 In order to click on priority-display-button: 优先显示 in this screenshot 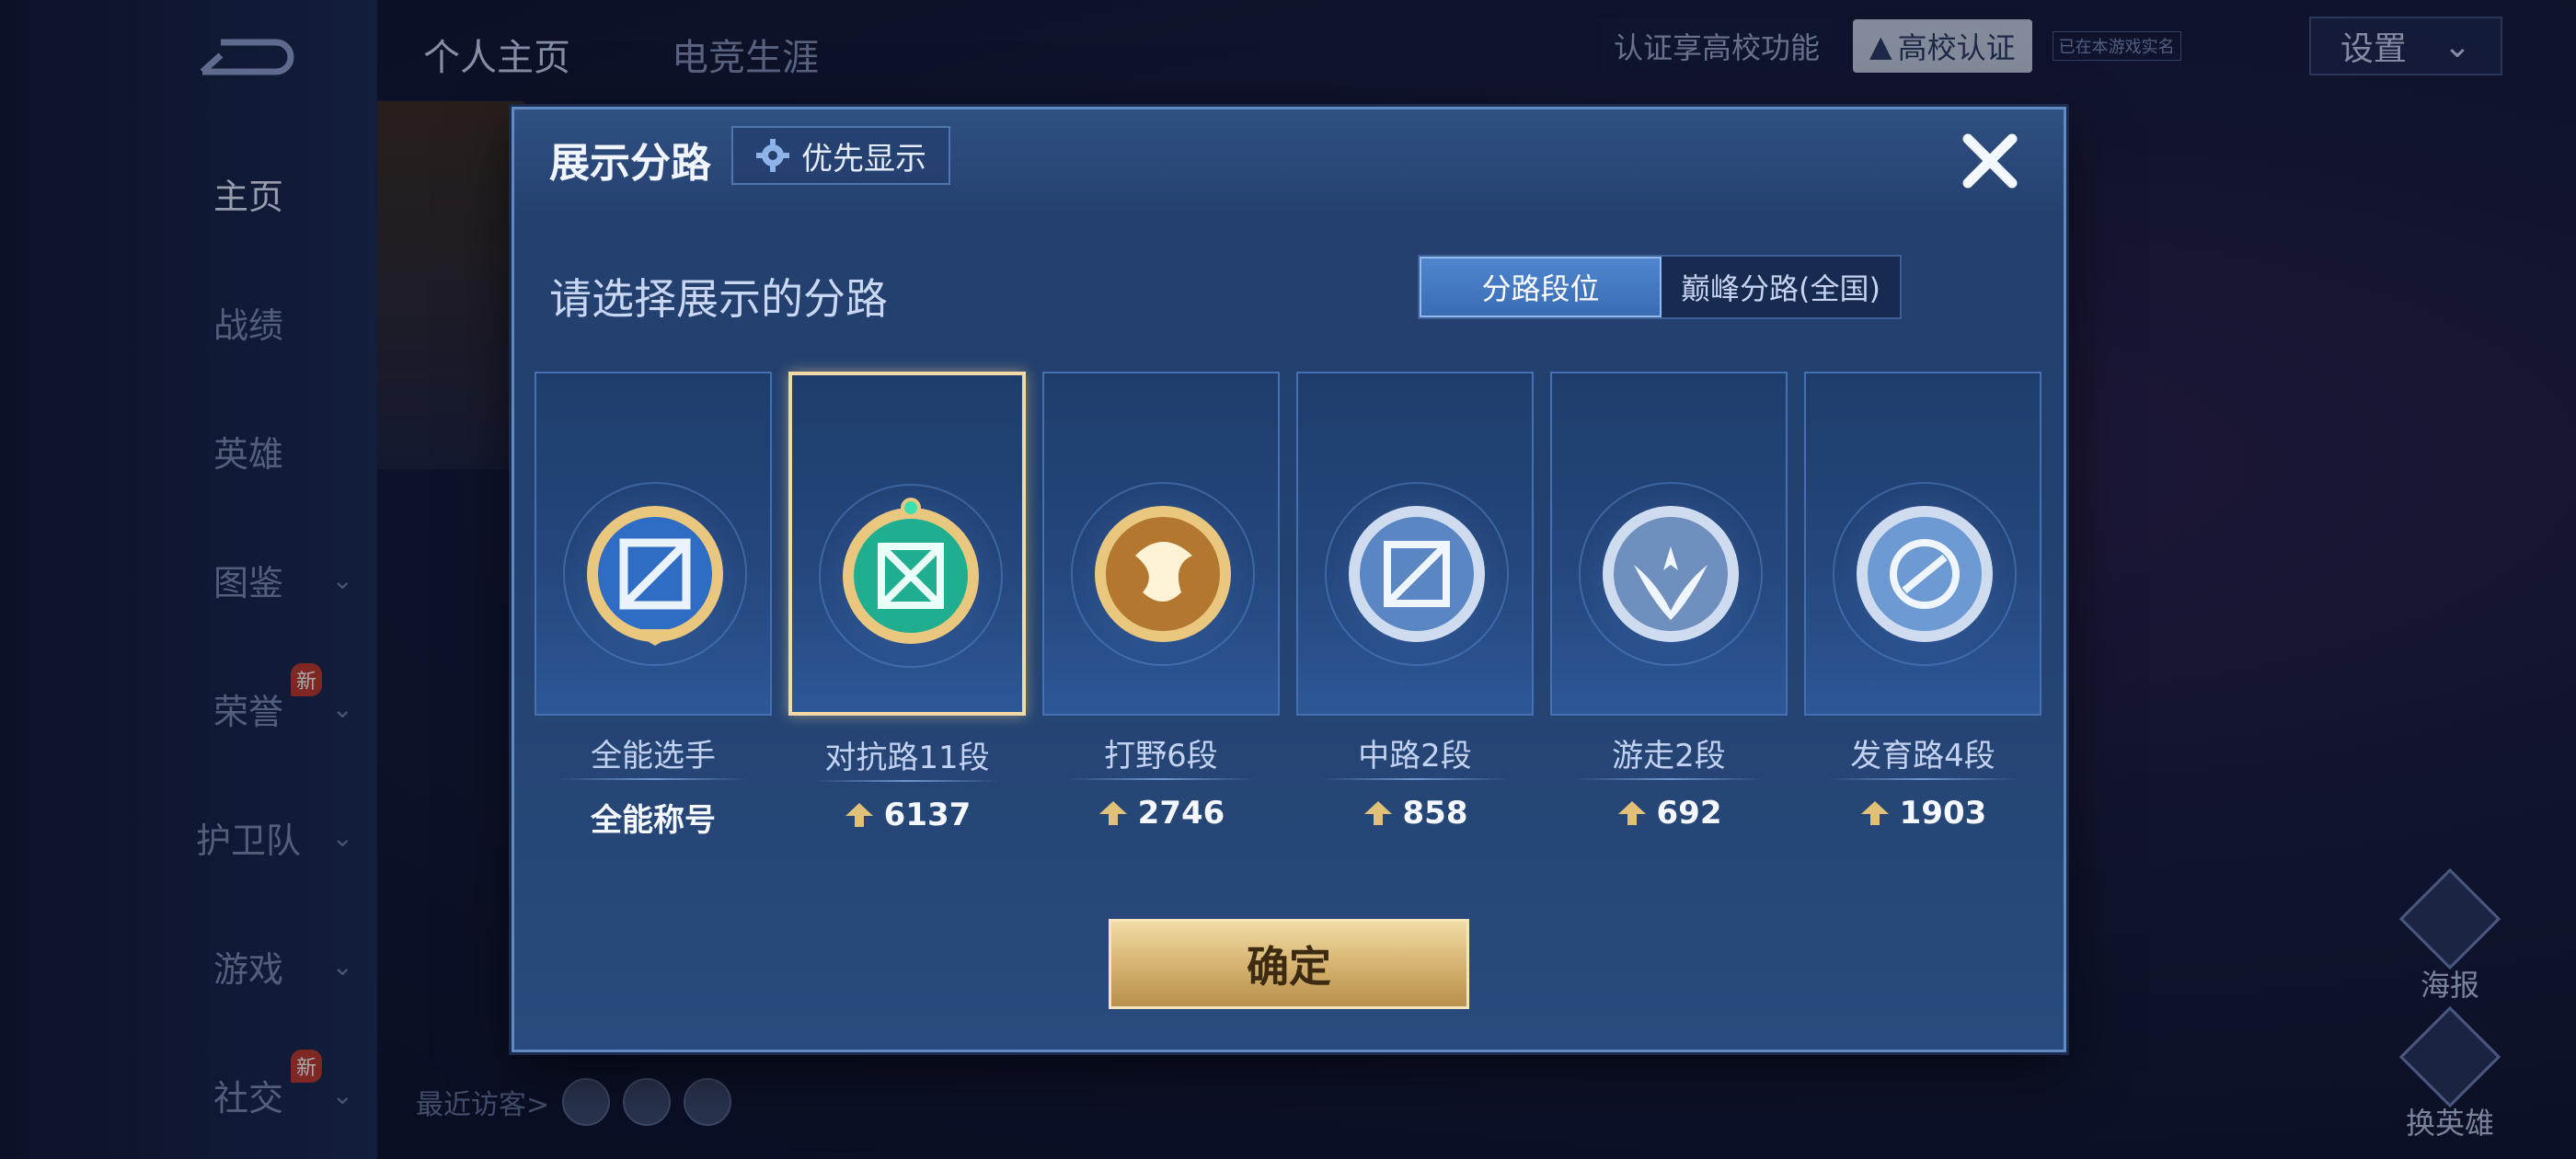, I will do `click(840, 155)`.